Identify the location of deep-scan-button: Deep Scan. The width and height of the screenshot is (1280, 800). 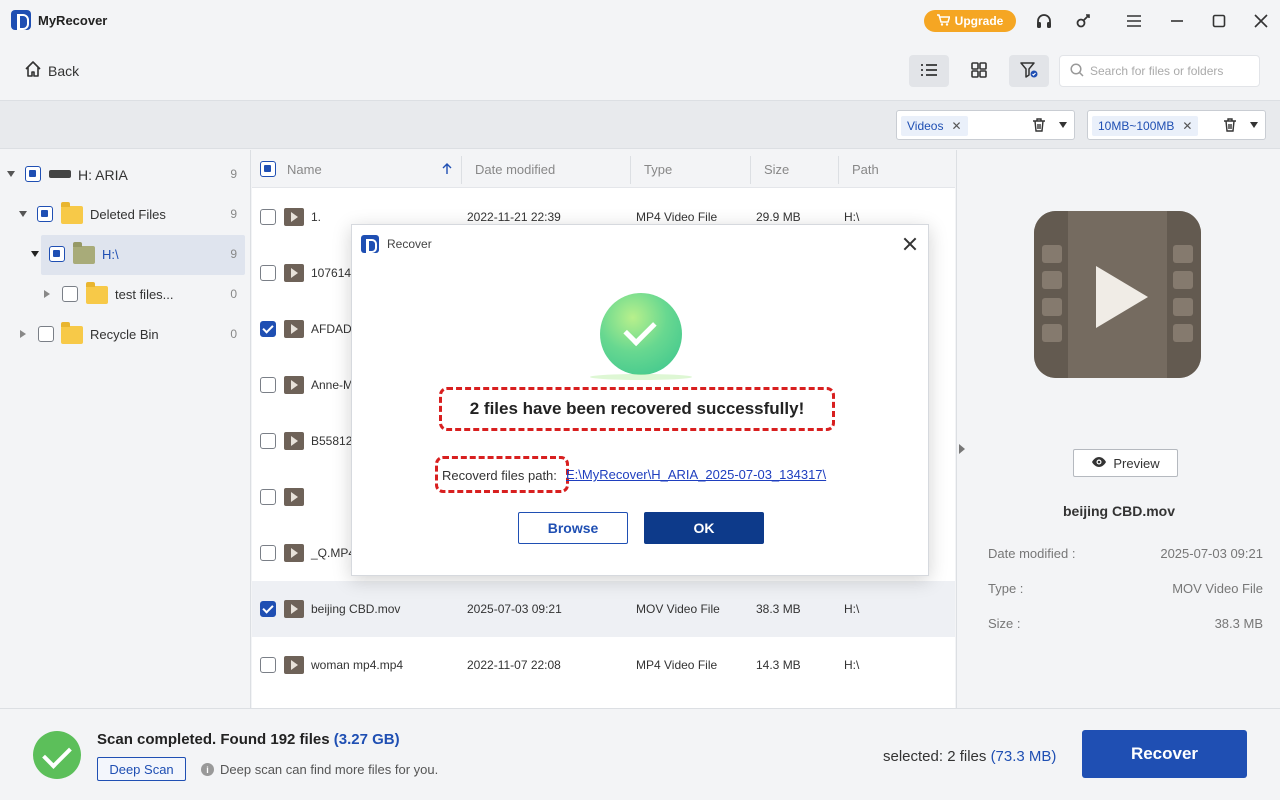
(141, 769).